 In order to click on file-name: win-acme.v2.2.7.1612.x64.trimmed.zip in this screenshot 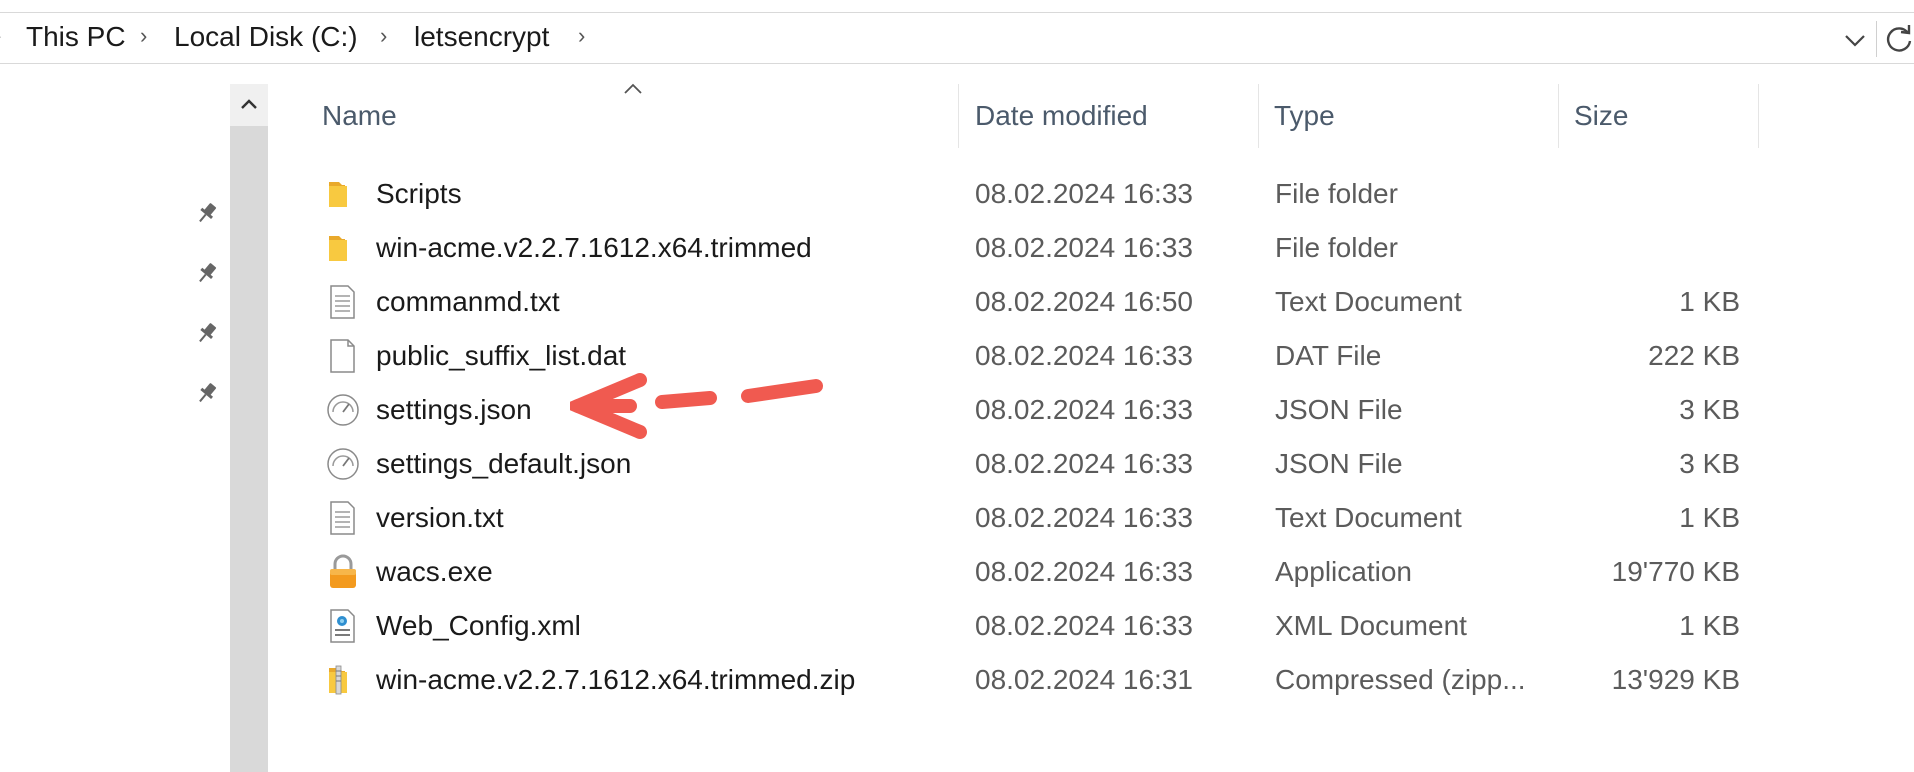, I will do `click(616, 679)`.